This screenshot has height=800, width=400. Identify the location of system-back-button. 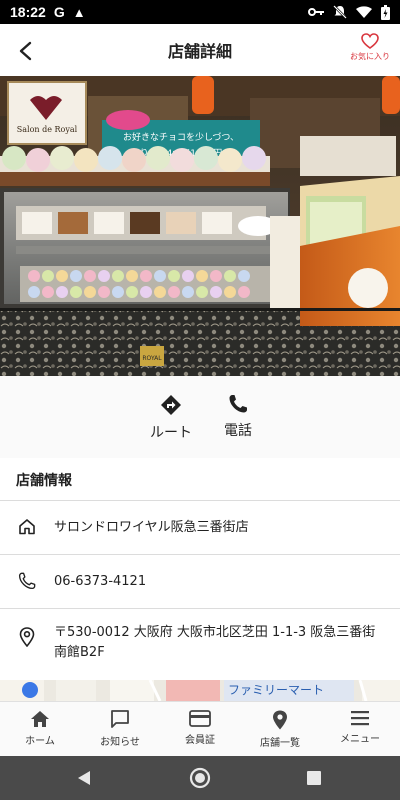
(84, 778).